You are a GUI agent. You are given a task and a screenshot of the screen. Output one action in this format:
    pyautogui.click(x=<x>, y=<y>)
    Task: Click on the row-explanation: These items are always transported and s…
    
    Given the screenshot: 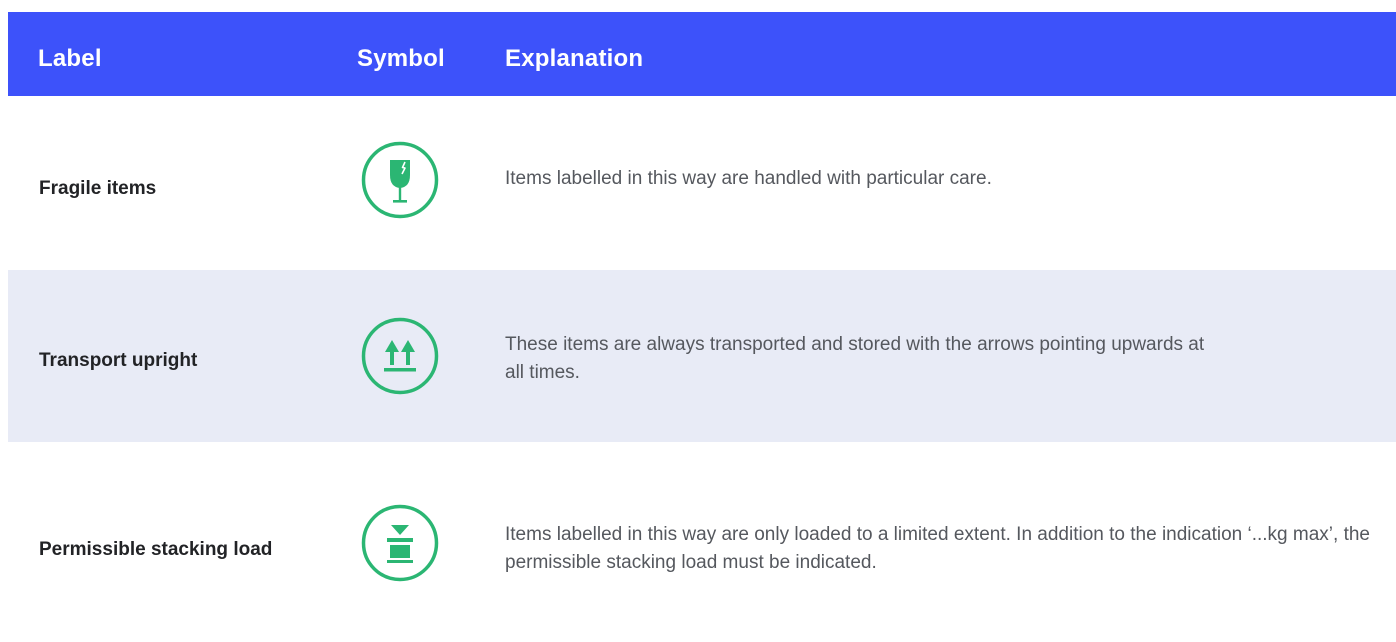 What is the action you would take?
    pyautogui.click(x=855, y=358)
    